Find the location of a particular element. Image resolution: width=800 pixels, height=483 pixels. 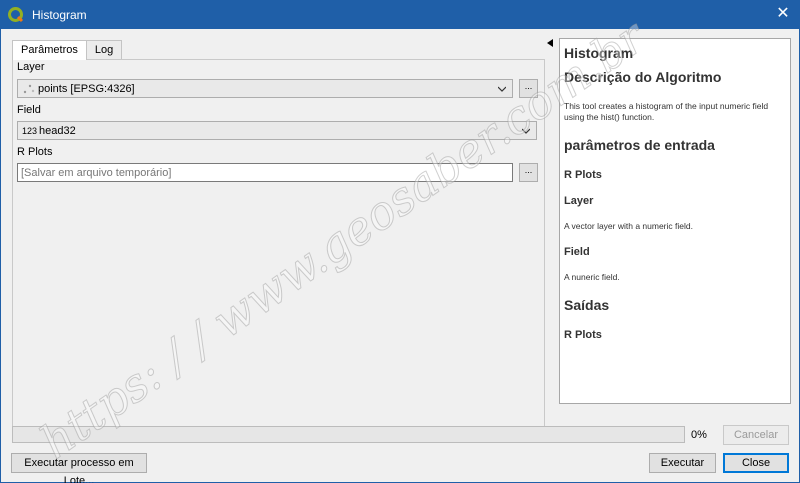

cancel-button: Cancelar is located at coordinates (756, 435).